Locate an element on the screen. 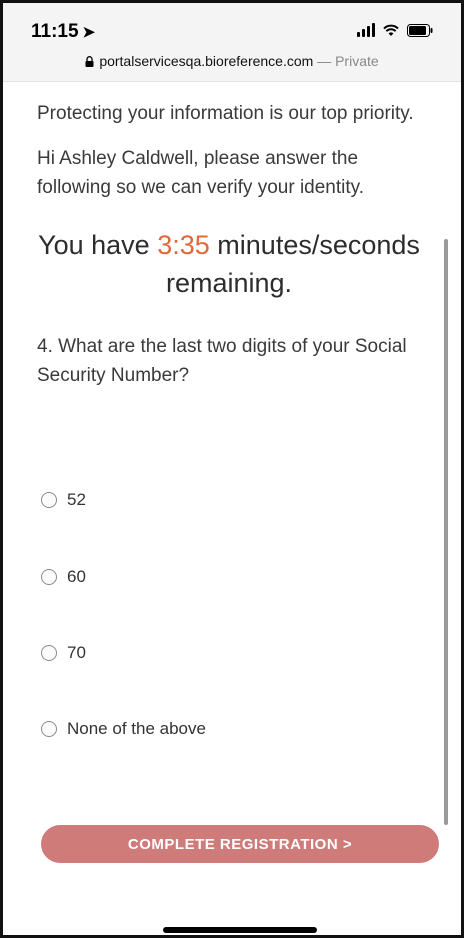 The height and width of the screenshot is (938, 464). lock-icon is located at coordinates (89, 62).